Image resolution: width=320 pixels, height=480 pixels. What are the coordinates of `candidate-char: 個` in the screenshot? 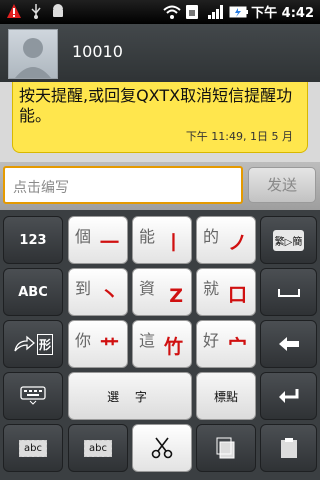 It's located at (83, 236).